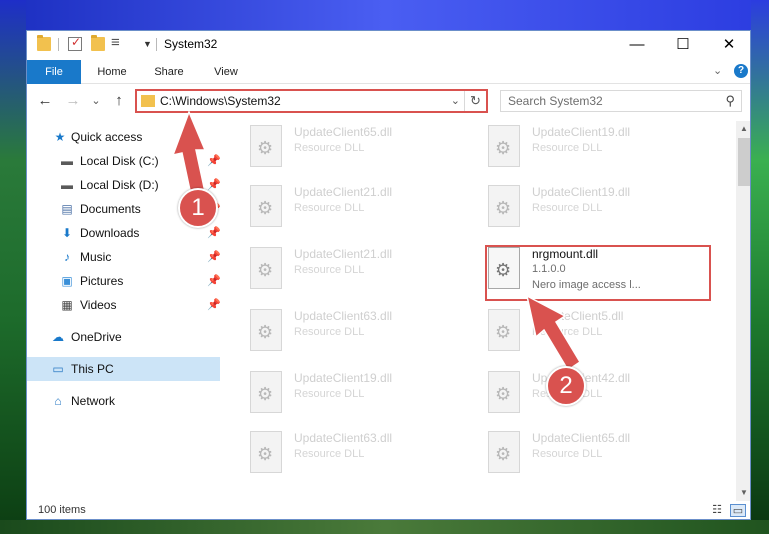  What do you see at coordinates (58, 337) in the screenshot?
I see `cloud-icon: ☁` at bounding box center [58, 337].